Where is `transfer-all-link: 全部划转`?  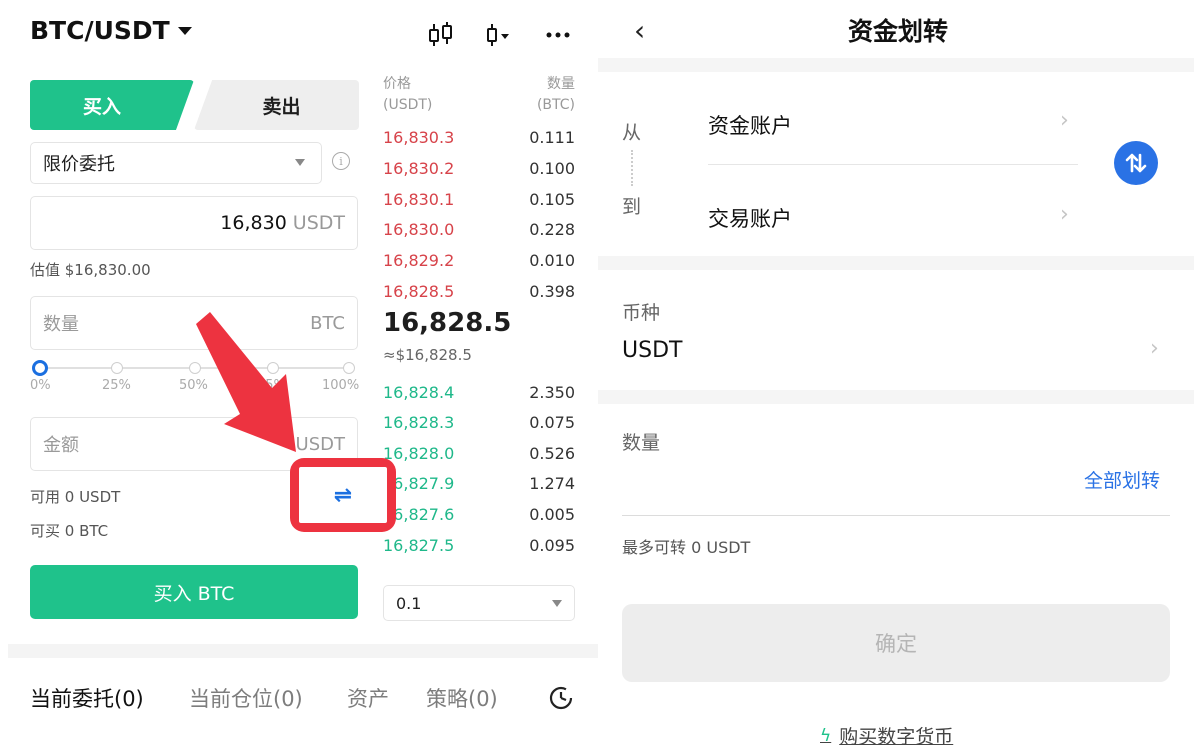 transfer-all-link: 全部划转 is located at coordinates (1122, 479).